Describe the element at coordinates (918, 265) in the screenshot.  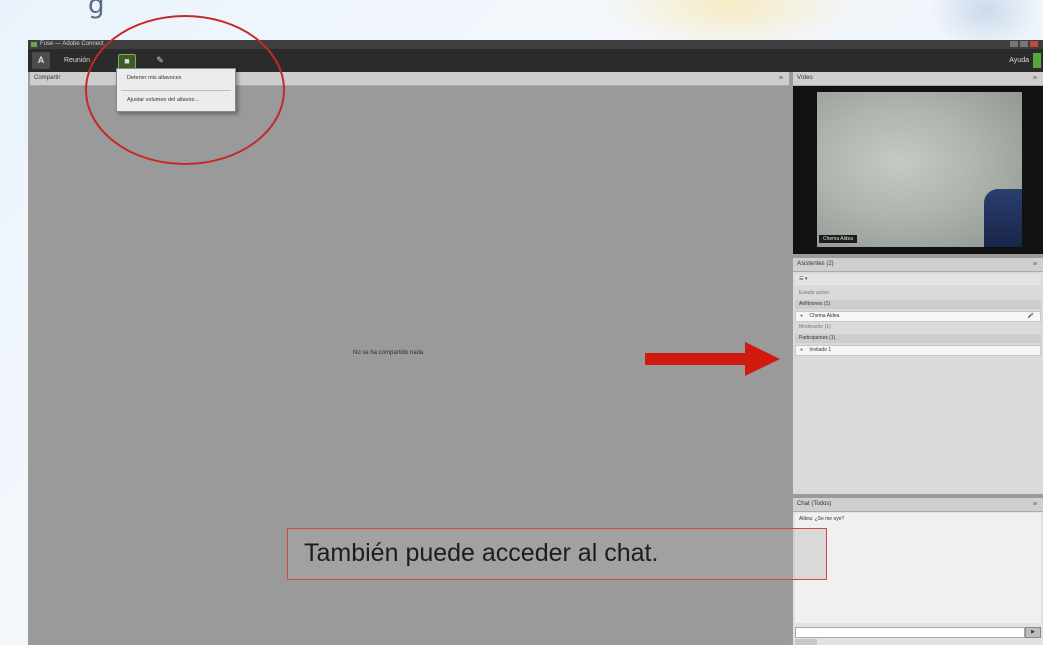
I see `attendees-pod-header: Asistentes (2) ≡` at that location.